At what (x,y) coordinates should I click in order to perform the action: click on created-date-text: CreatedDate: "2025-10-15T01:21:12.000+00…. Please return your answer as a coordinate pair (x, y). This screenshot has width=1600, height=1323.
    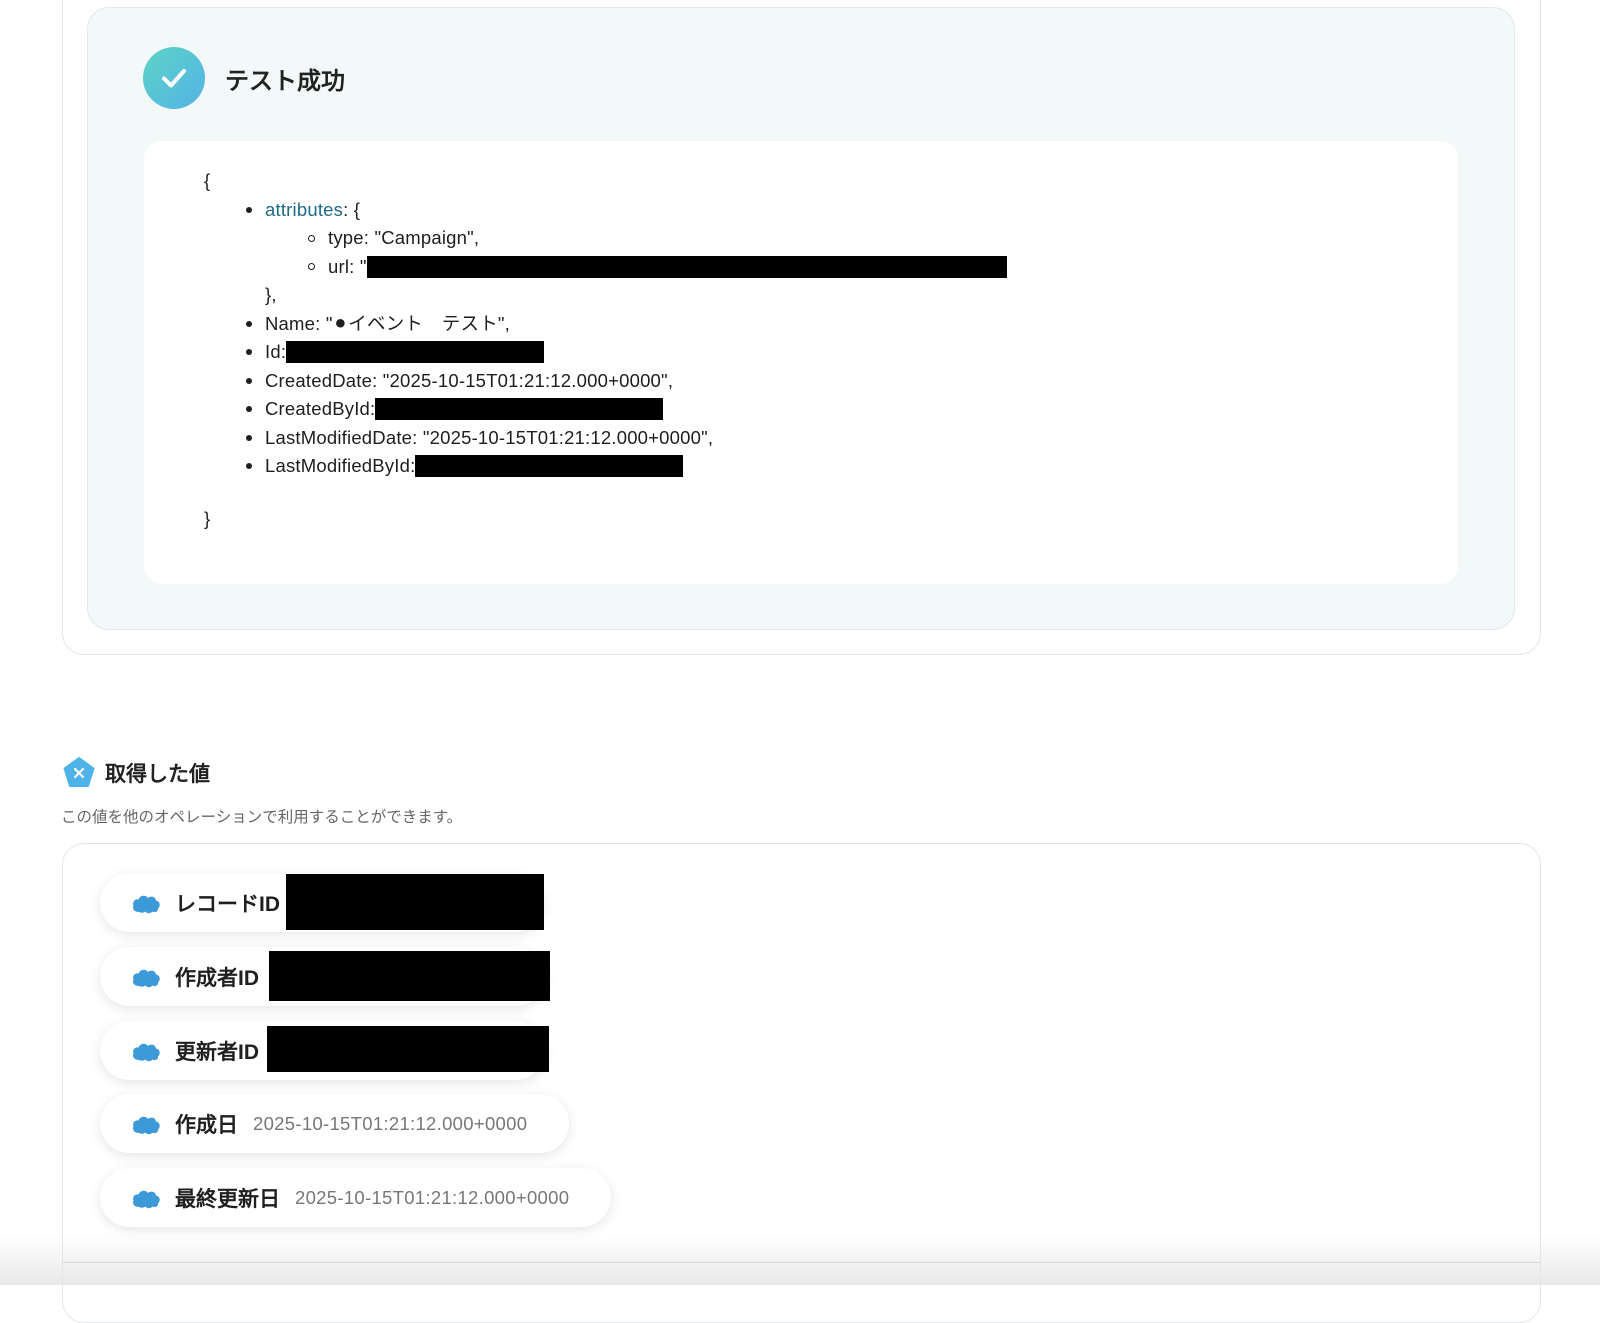
    Looking at the image, I should click on (469, 380).